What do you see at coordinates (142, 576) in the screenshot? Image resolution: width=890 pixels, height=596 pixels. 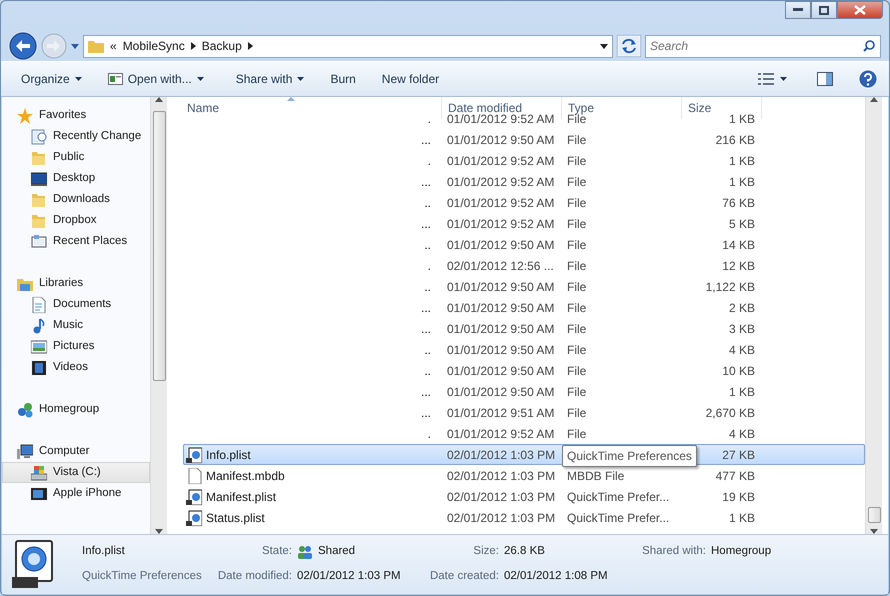 I see `file-type: QuickTime Preferences` at bounding box center [142, 576].